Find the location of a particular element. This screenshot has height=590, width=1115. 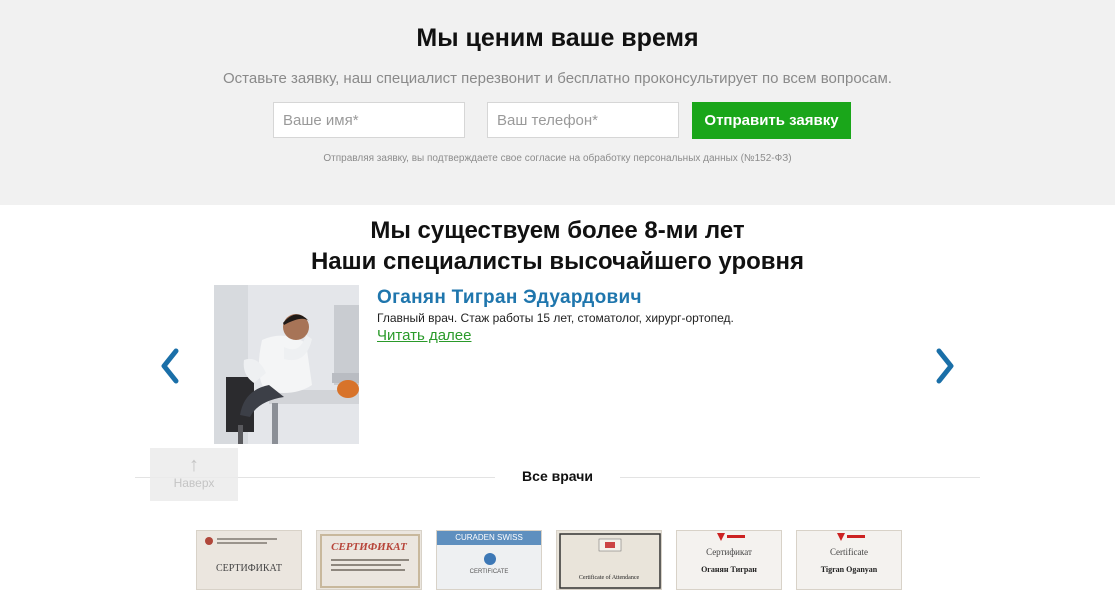

submit-request-button: Отправить заявку is located at coordinates (771, 120).